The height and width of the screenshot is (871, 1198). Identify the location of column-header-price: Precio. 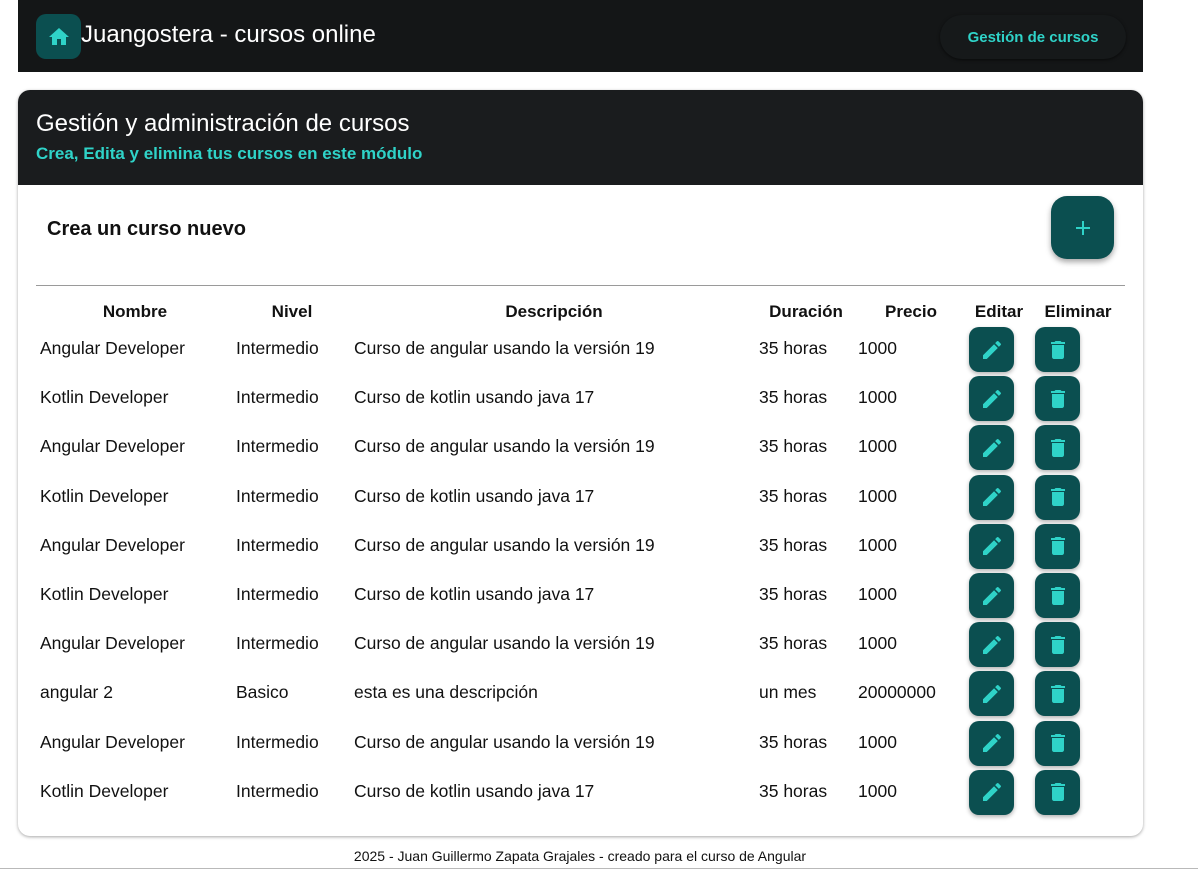
(911, 311).